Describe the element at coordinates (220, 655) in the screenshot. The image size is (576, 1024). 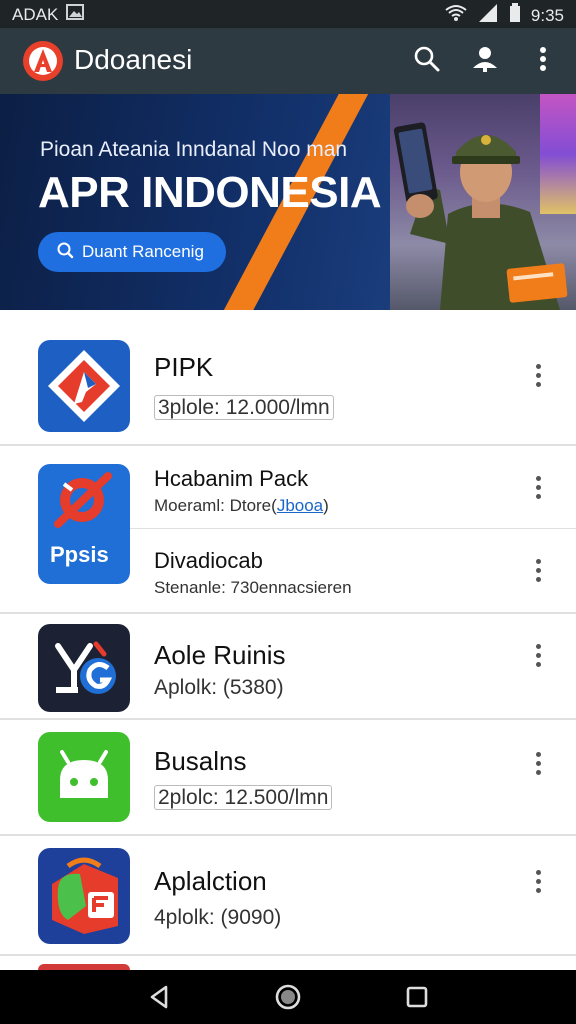
I see `app-name: Aole Ruinis` at that location.